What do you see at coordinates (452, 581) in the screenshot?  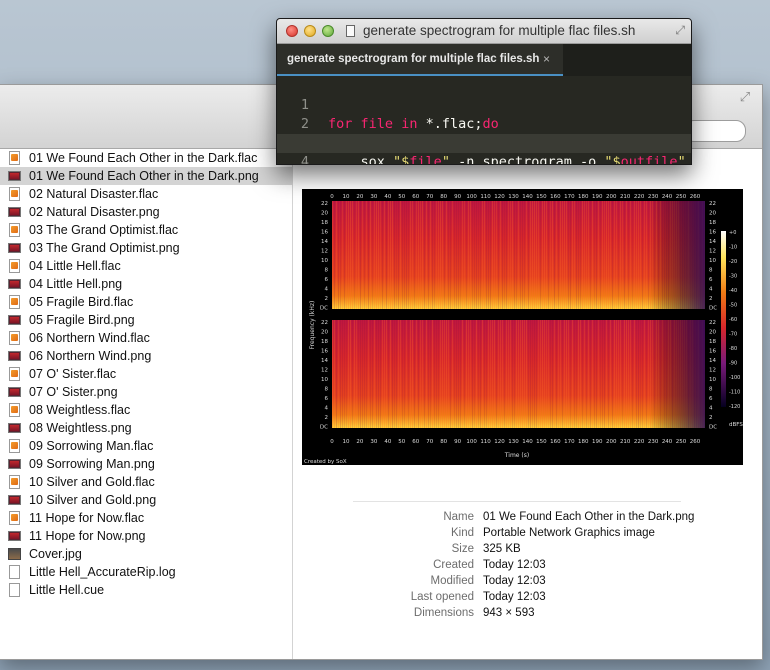 I see `info-label: Modified` at bounding box center [452, 581].